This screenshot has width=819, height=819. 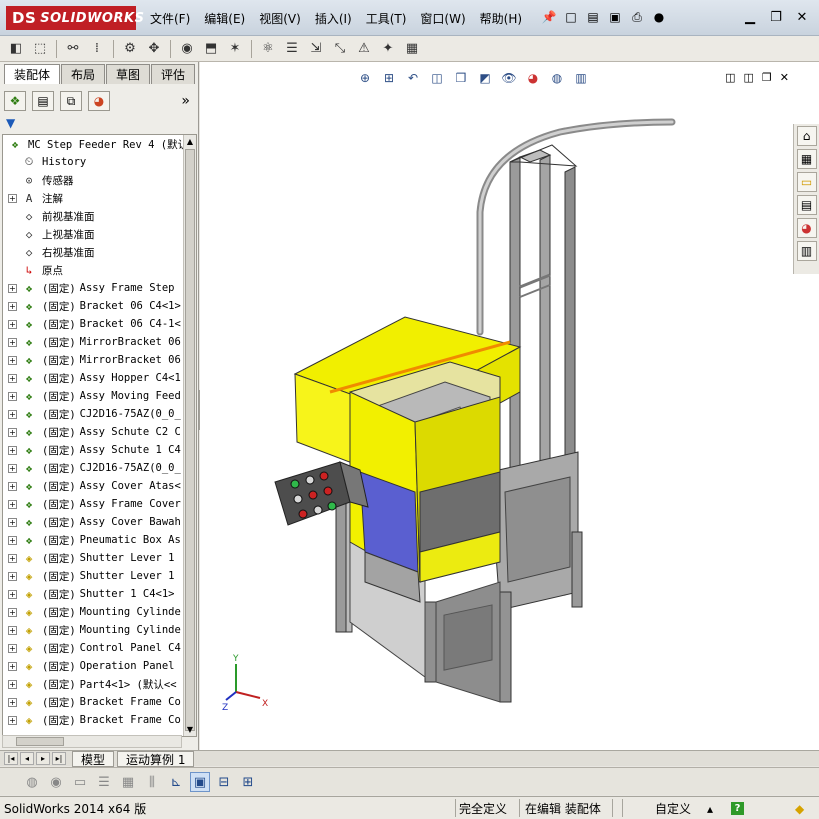 I want to click on move-component-icon: ✥, so click(x=154, y=49).